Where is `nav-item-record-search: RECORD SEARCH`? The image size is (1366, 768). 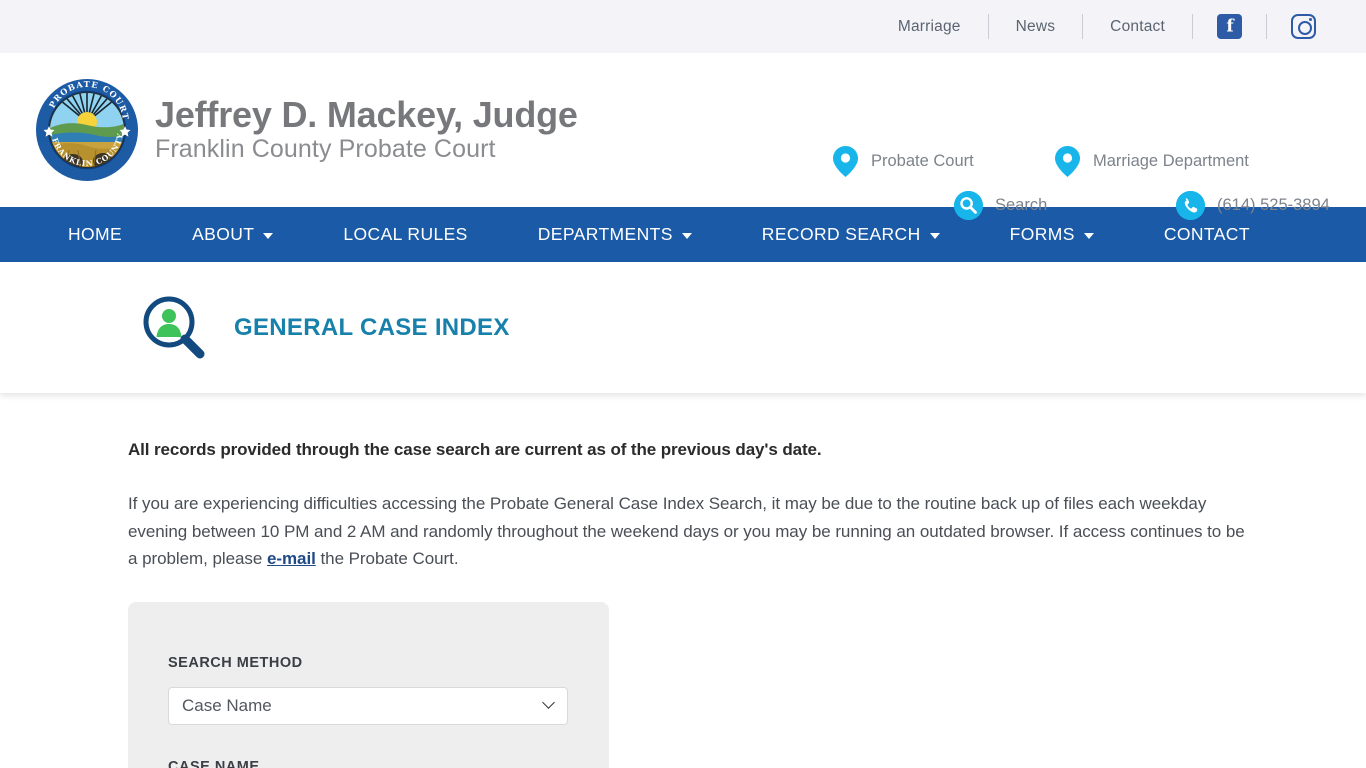
nav-item-record-search: RECORD SEARCH is located at coordinates (851, 234).